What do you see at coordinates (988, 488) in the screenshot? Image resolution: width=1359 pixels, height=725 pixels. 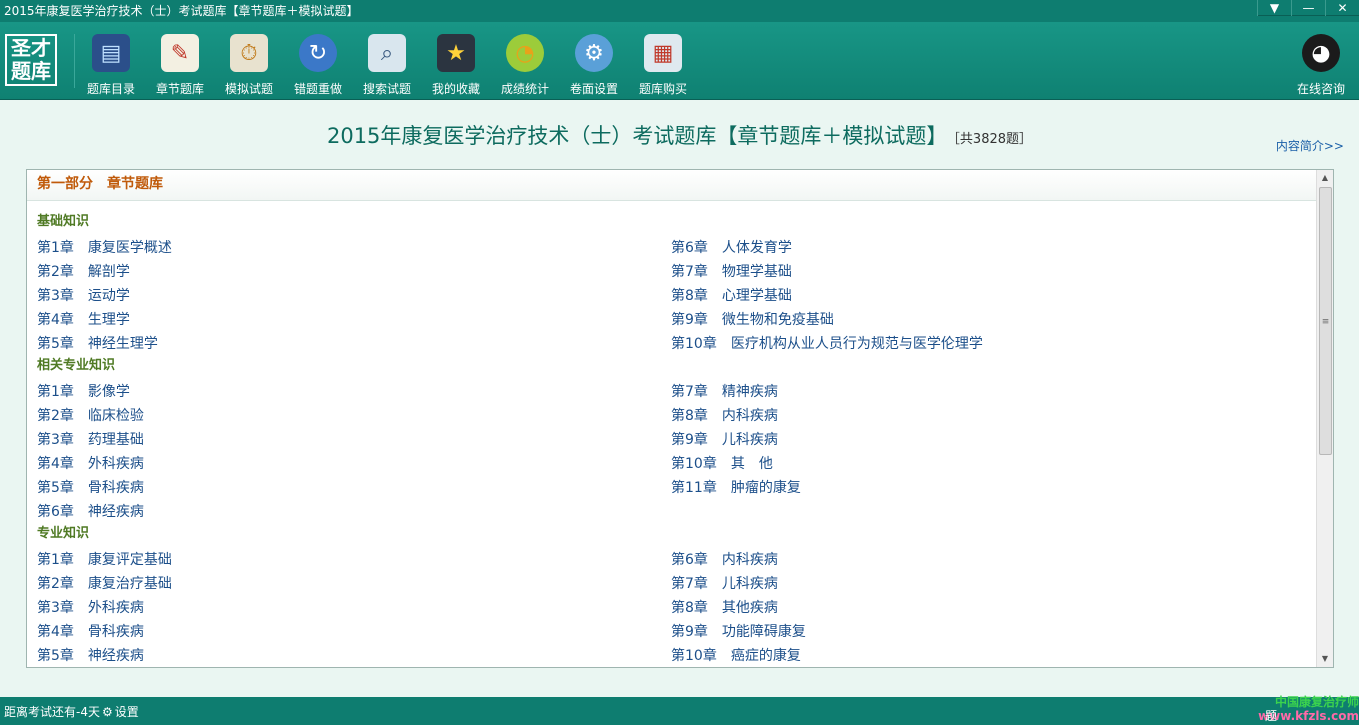 I see `chapter-link: 第11章 肿瘤的康复` at bounding box center [988, 488].